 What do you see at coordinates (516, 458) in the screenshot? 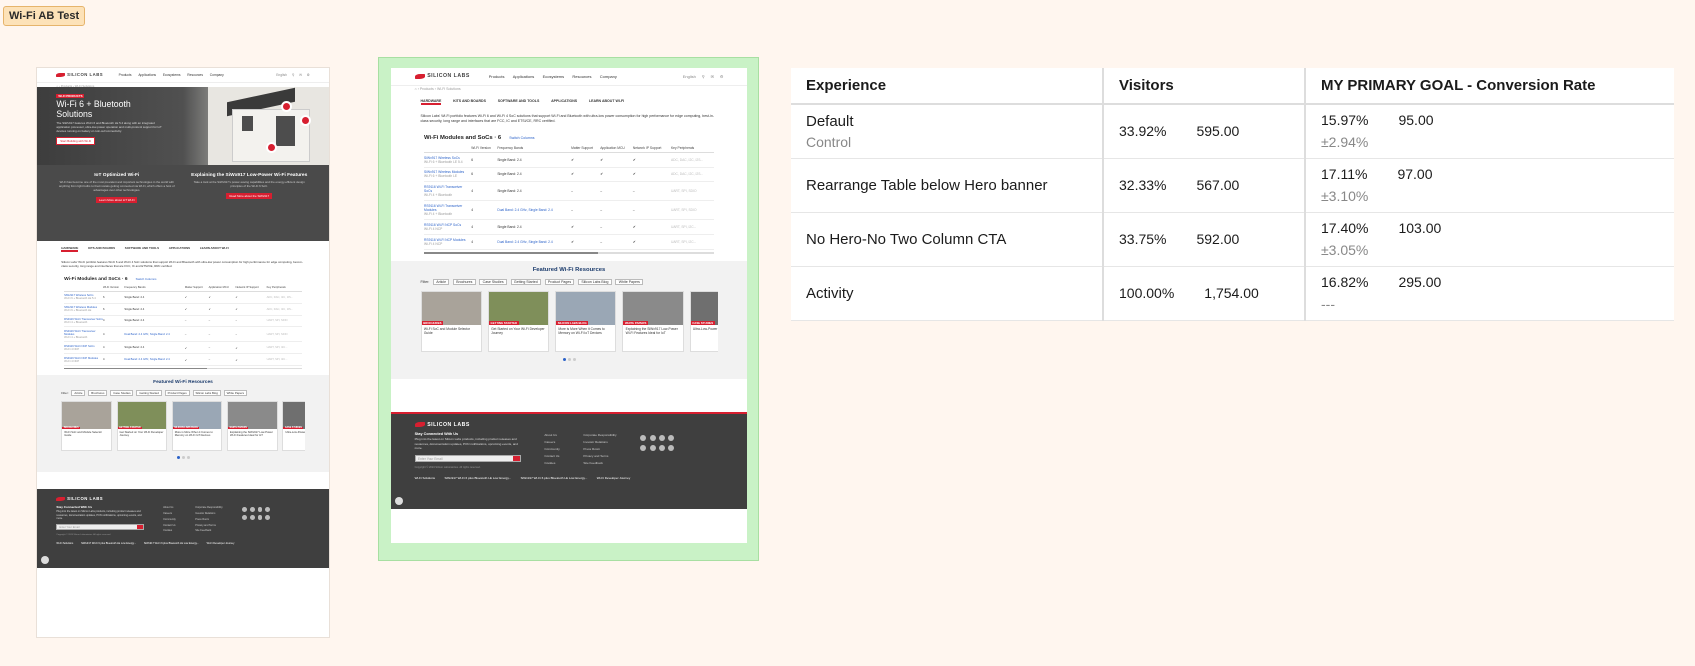
I see `email-submit-button` at bounding box center [516, 458].